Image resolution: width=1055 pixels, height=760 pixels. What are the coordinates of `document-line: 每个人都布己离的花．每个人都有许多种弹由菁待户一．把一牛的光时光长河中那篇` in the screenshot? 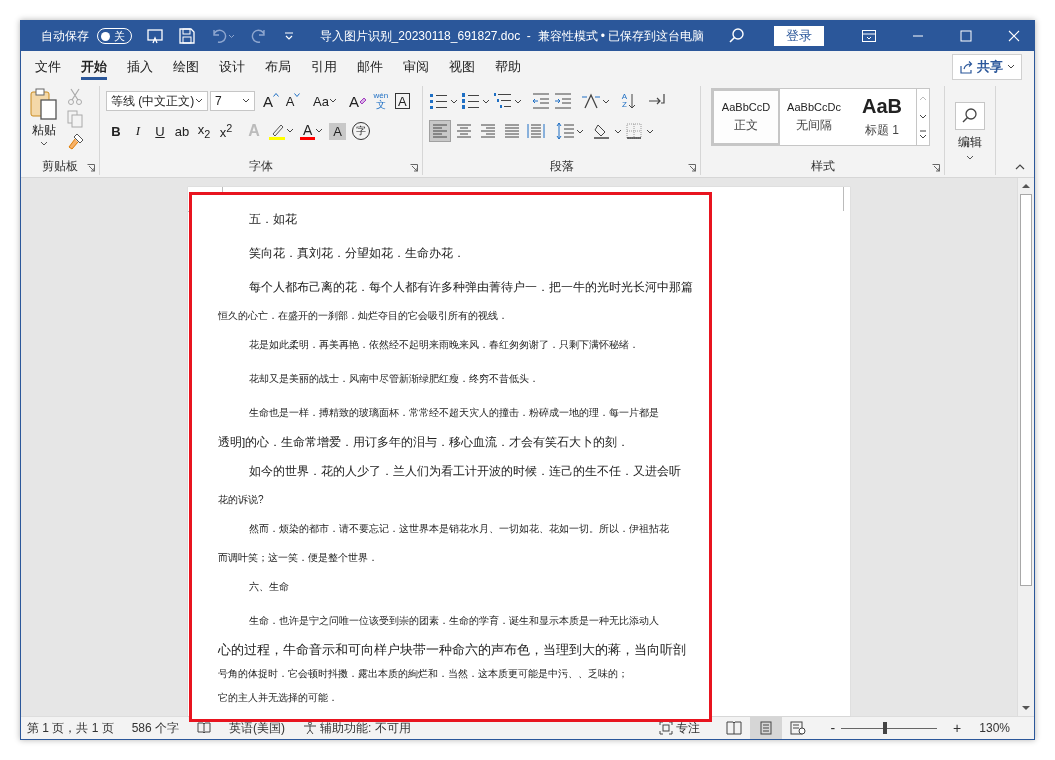 It's located at (471, 287).